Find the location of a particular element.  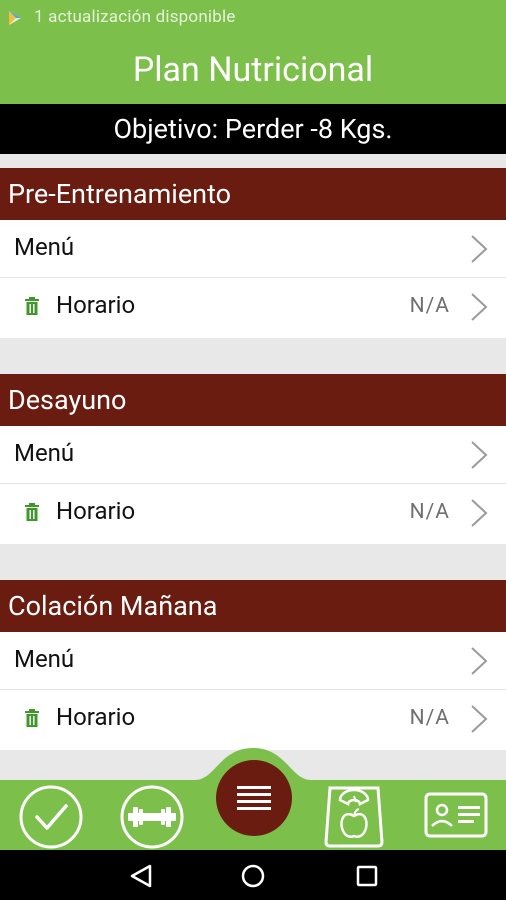

check-circle-icon is located at coordinates (51, 817).